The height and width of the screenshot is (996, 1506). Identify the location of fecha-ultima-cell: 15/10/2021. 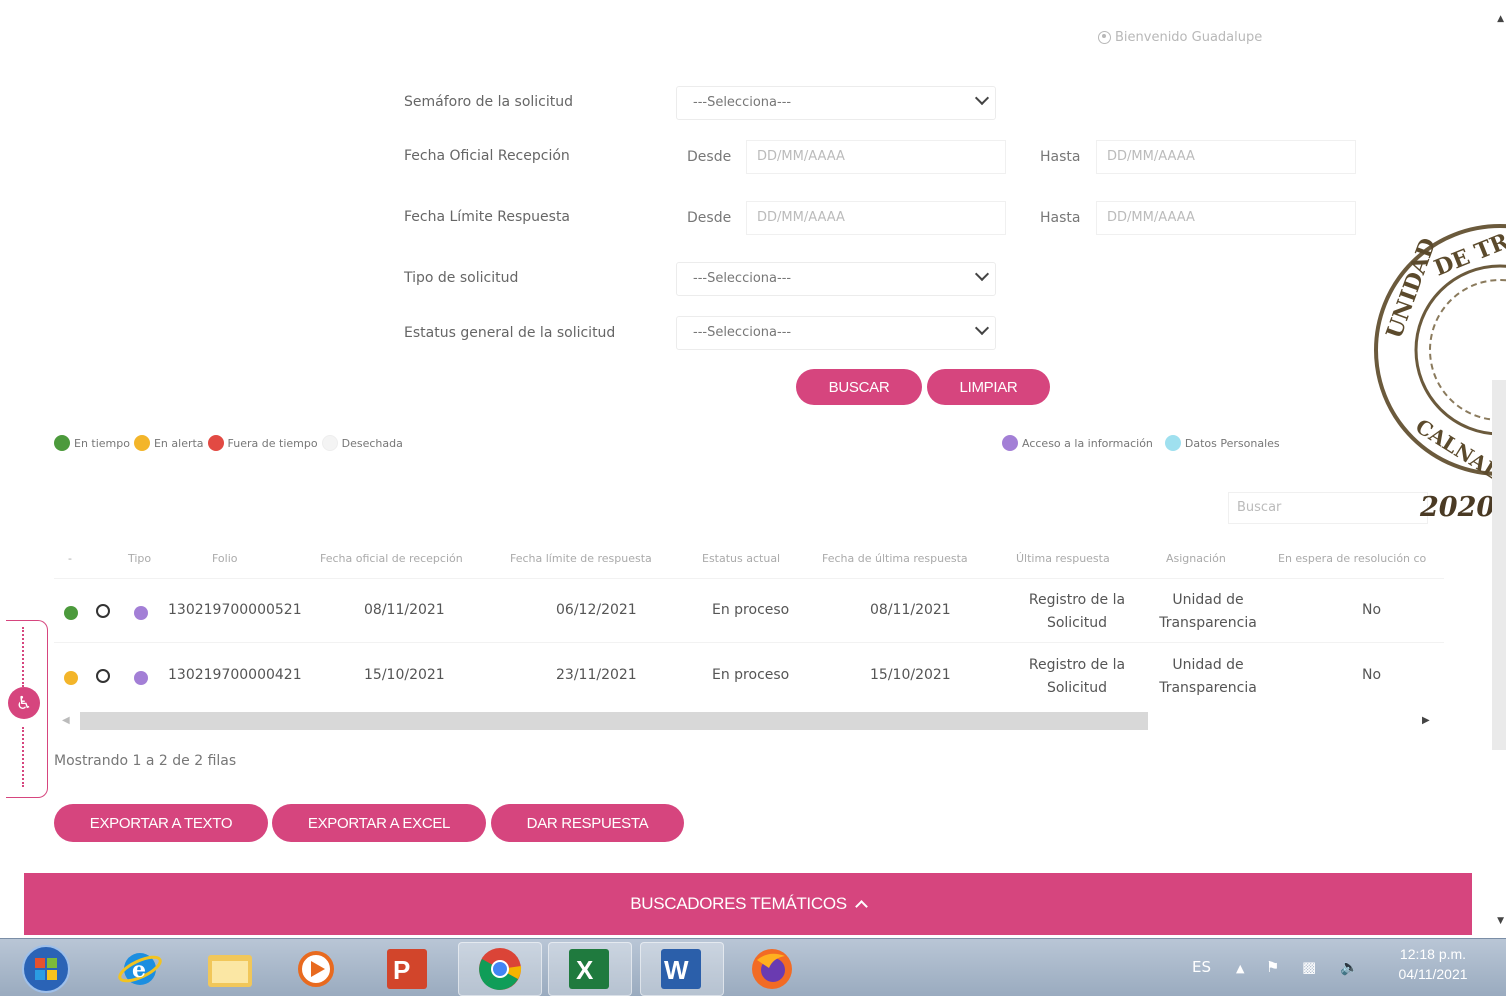
(910, 675).